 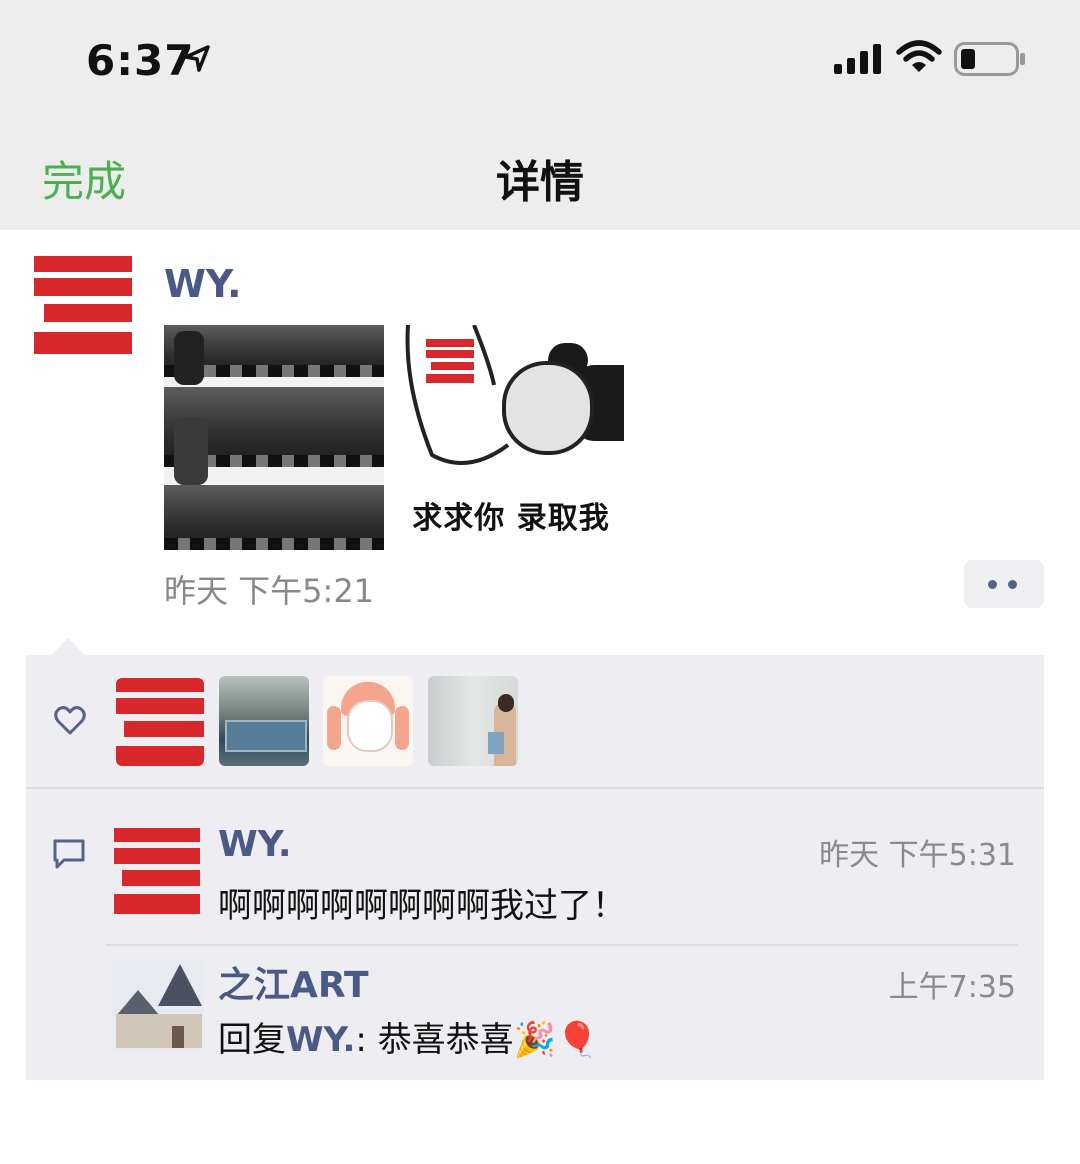 I want to click on wifi-icon, so click(x=919, y=56).